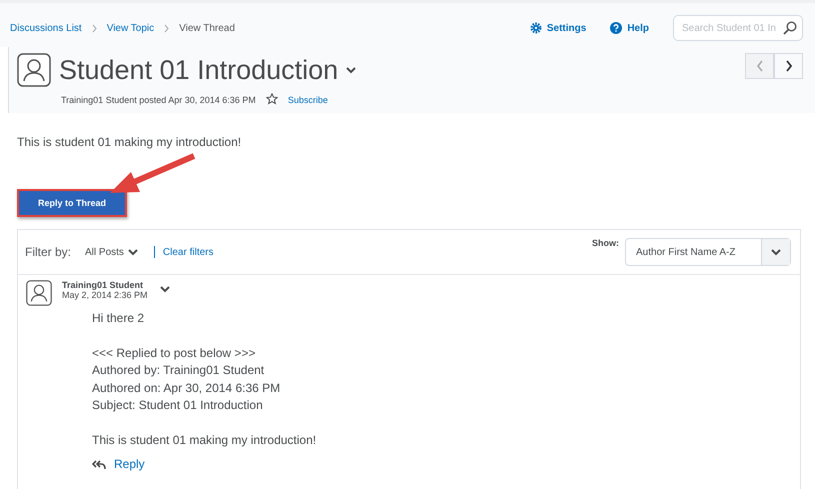 The width and height of the screenshot is (815, 489). I want to click on post-author: Training01 Student, so click(103, 285).